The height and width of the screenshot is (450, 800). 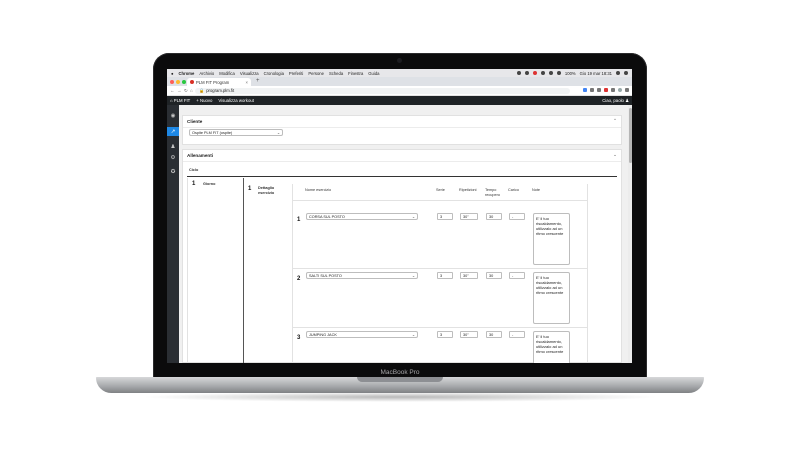 What do you see at coordinates (550, 73) in the screenshot?
I see `wifi-icon` at bounding box center [550, 73].